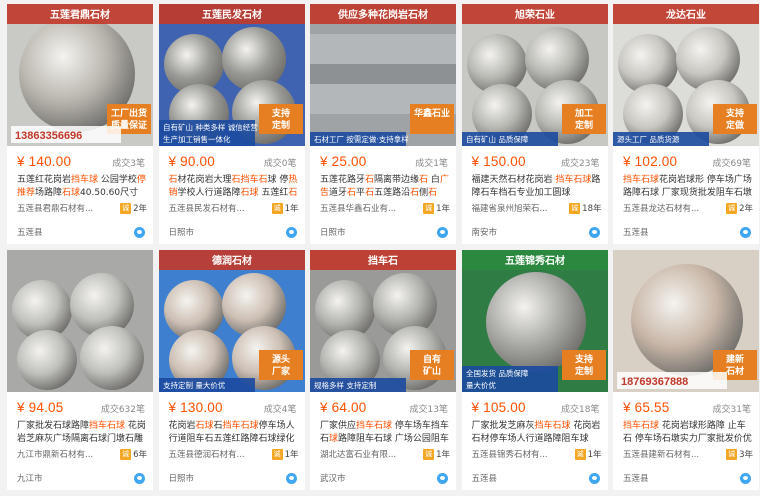 The height and width of the screenshot is (496, 760). I want to click on price: ¥ 25.00, so click(343, 161).